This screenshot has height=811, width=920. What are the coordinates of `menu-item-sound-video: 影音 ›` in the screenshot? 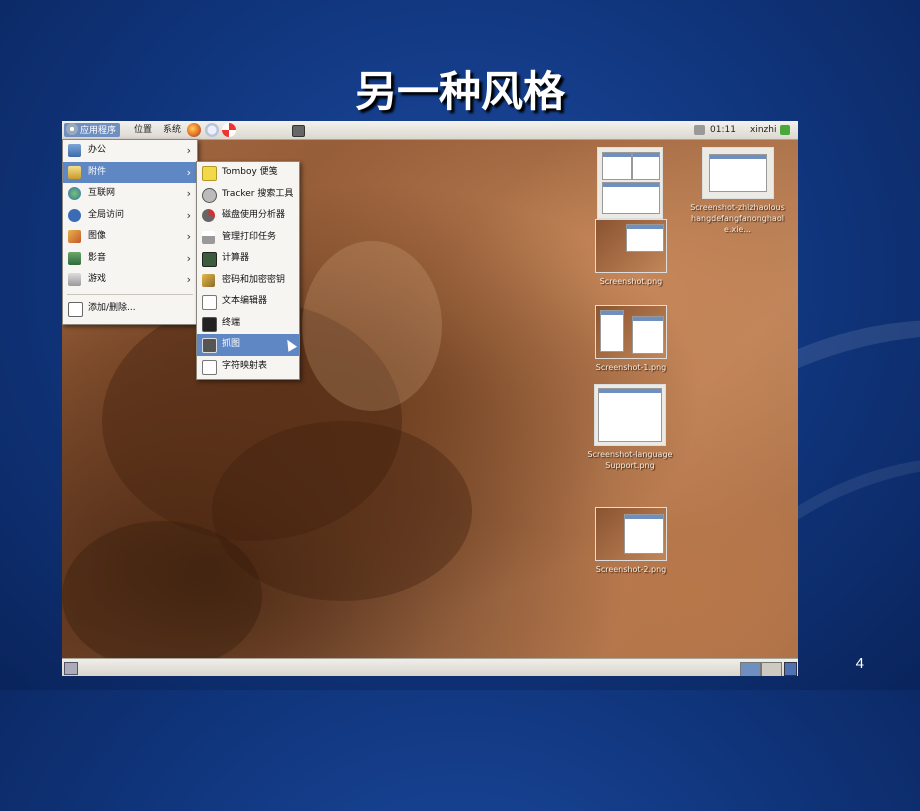 It's located at (130, 259).